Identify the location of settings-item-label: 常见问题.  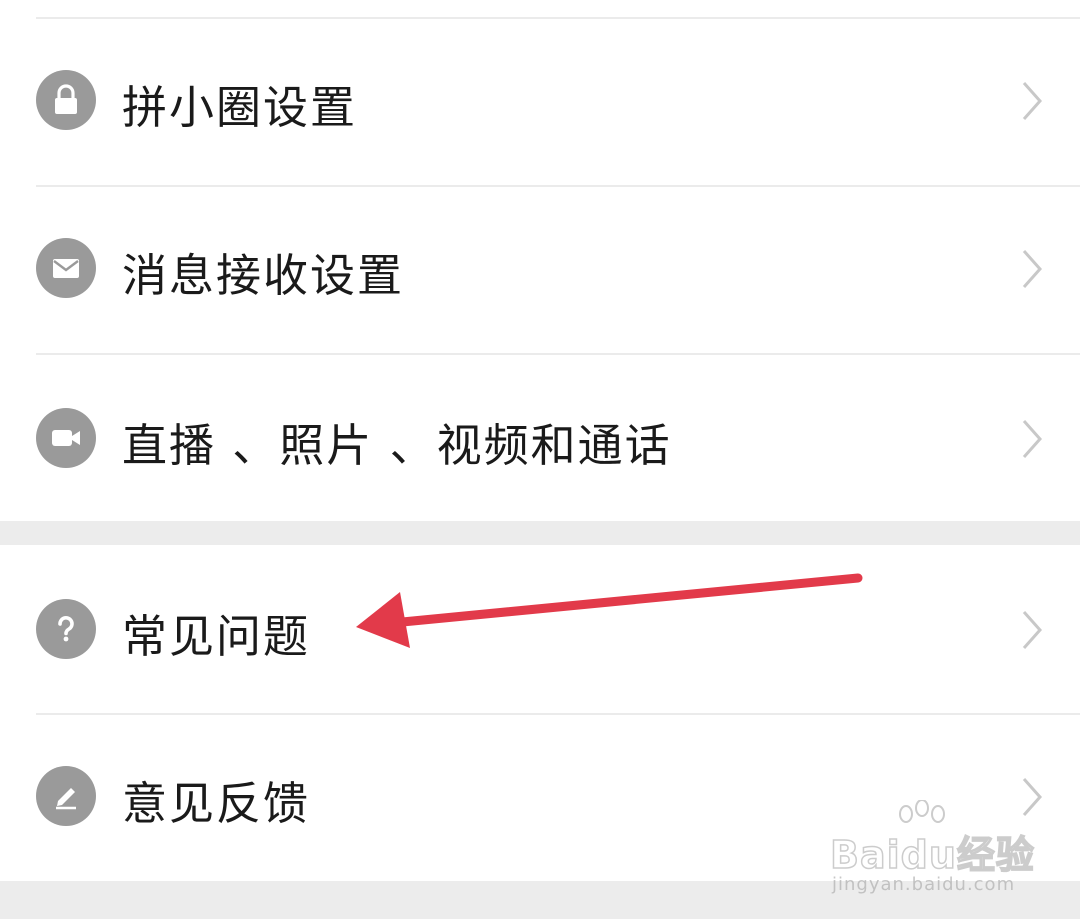
(216, 636).